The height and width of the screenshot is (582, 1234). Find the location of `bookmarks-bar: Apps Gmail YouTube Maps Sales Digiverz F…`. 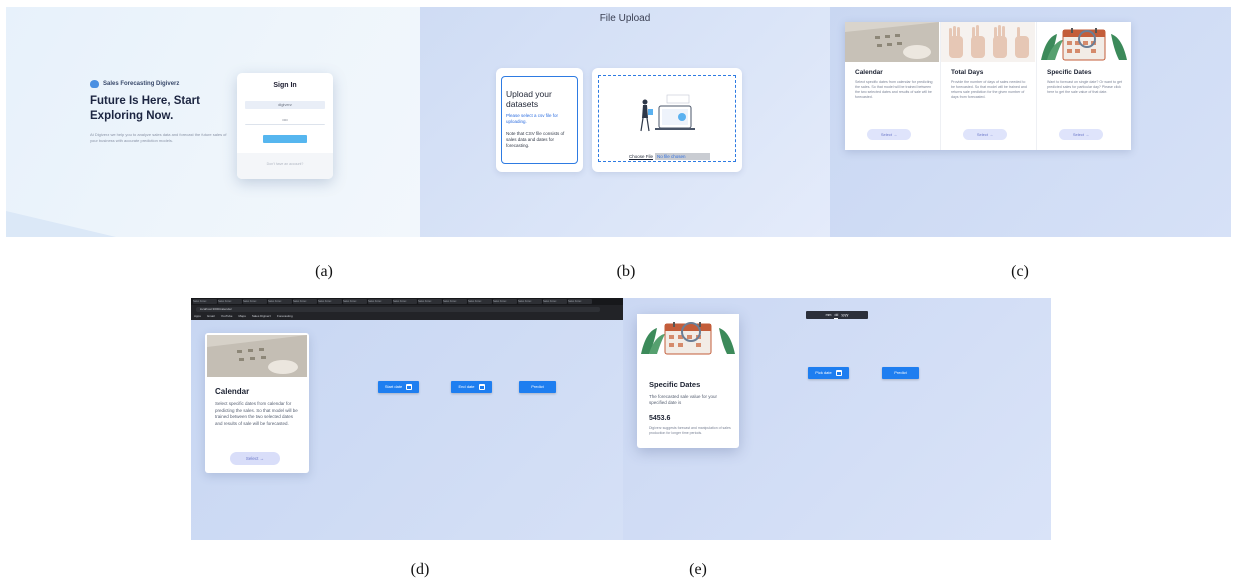

bookmarks-bar: Apps Gmail YouTube Maps Sales Digiverz F… is located at coordinates (404, 316).